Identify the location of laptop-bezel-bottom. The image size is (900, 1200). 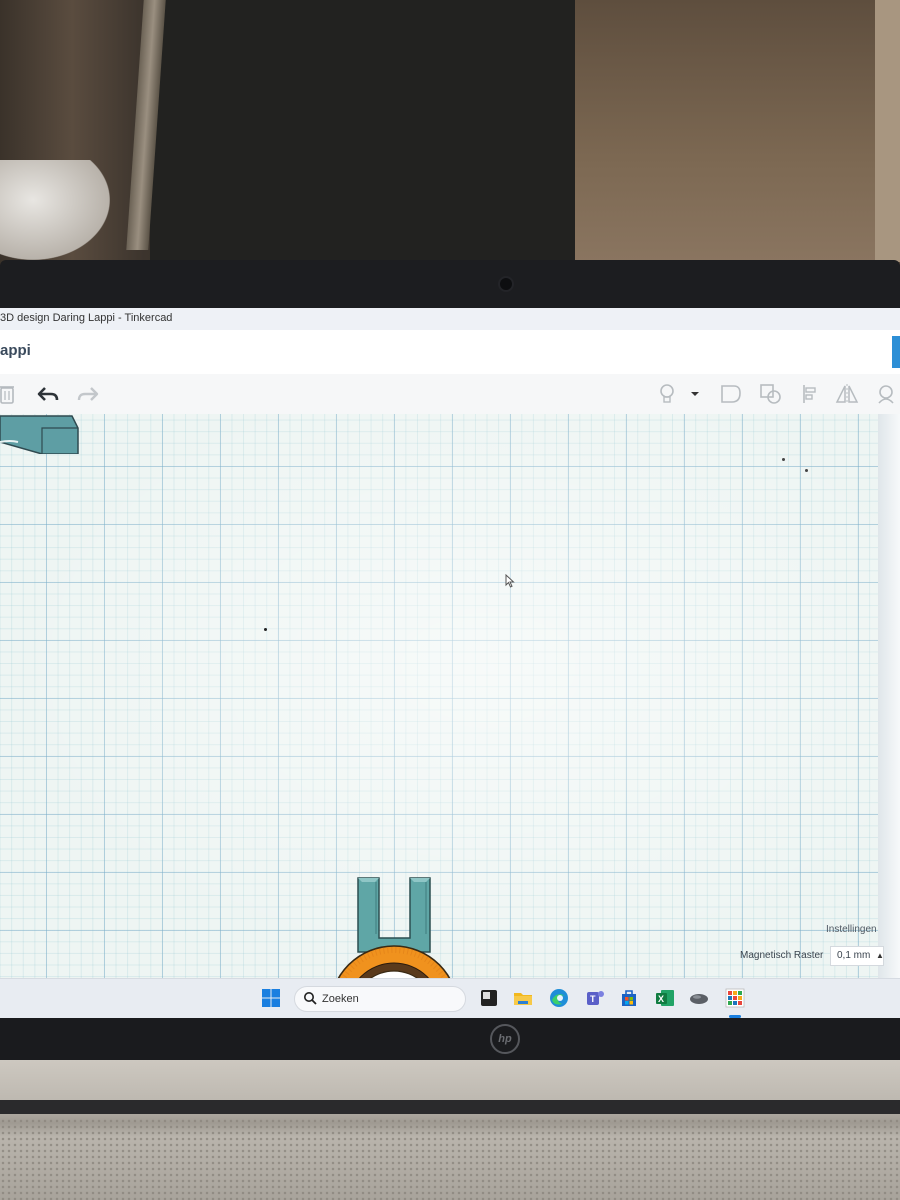
(450, 1039).